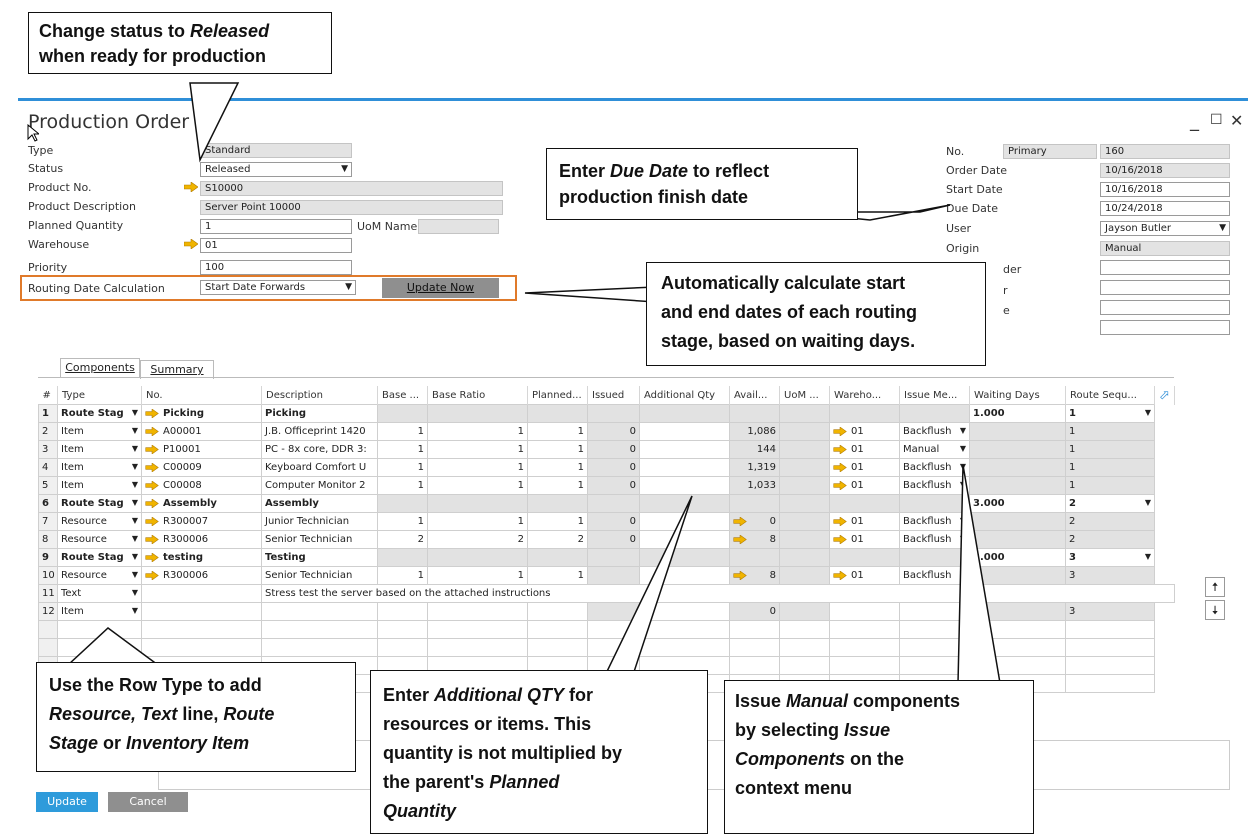 This screenshot has width=1248, height=835. Describe the element at coordinates (1017, 557) in the screenshot. I see `waiting-days-cell: 2.000` at that location.